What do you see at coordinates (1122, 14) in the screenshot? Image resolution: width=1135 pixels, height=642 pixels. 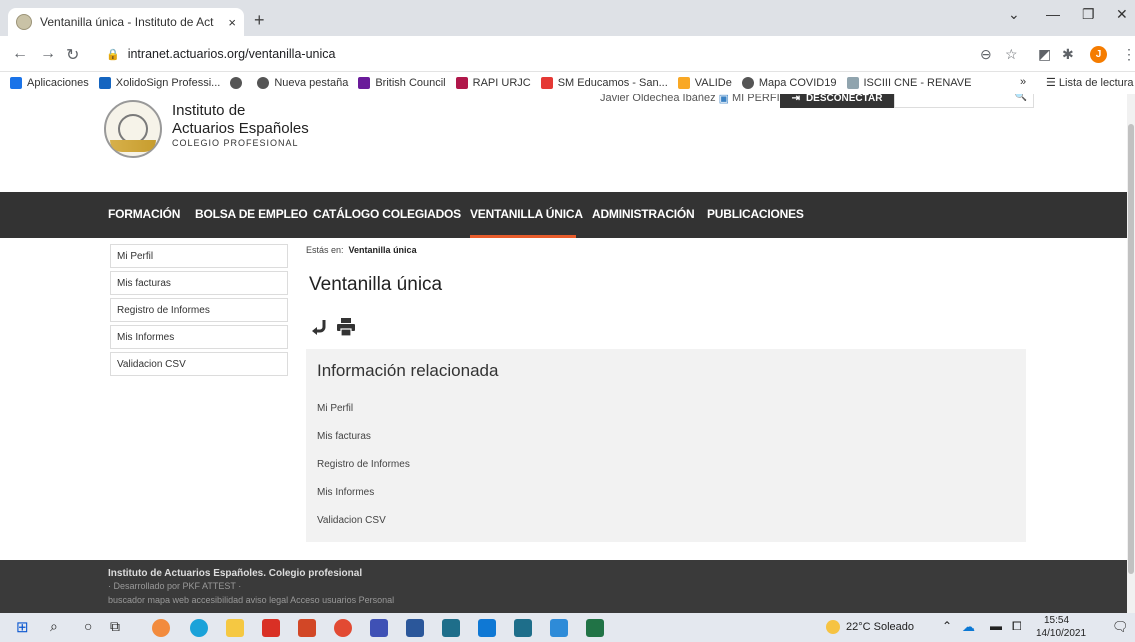 I see `close-window-icon: ✕` at bounding box center [1122, 14].